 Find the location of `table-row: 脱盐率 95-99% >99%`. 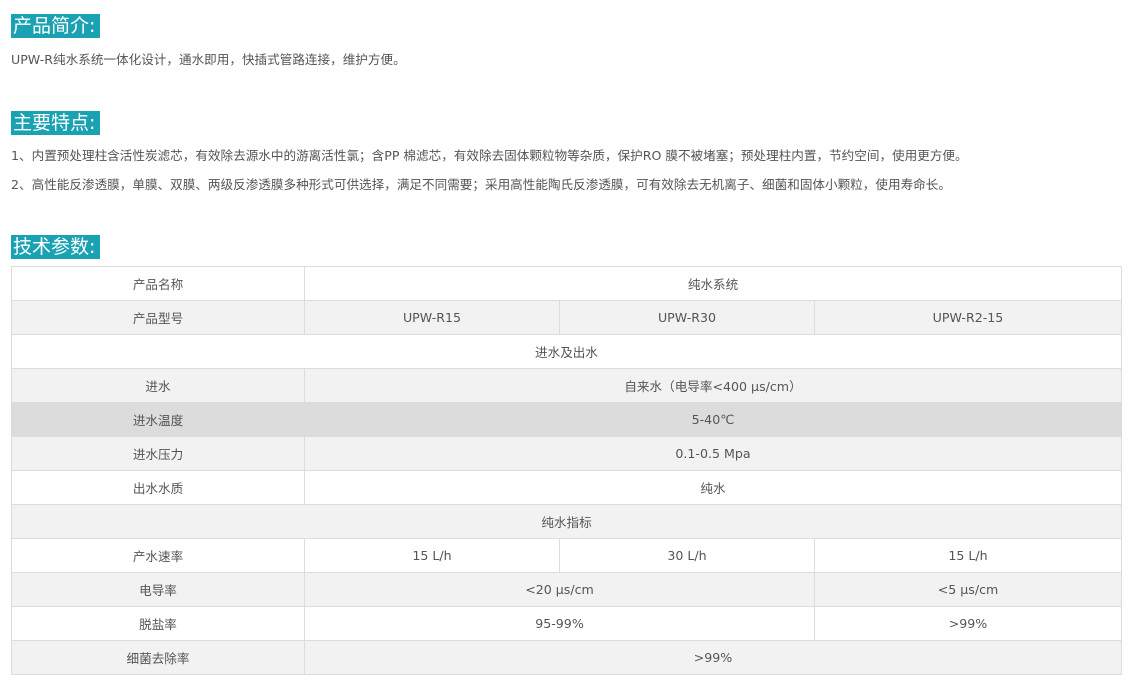

table-row: 脱盐率 95-99% >99% is located at coordinates (566, 623).